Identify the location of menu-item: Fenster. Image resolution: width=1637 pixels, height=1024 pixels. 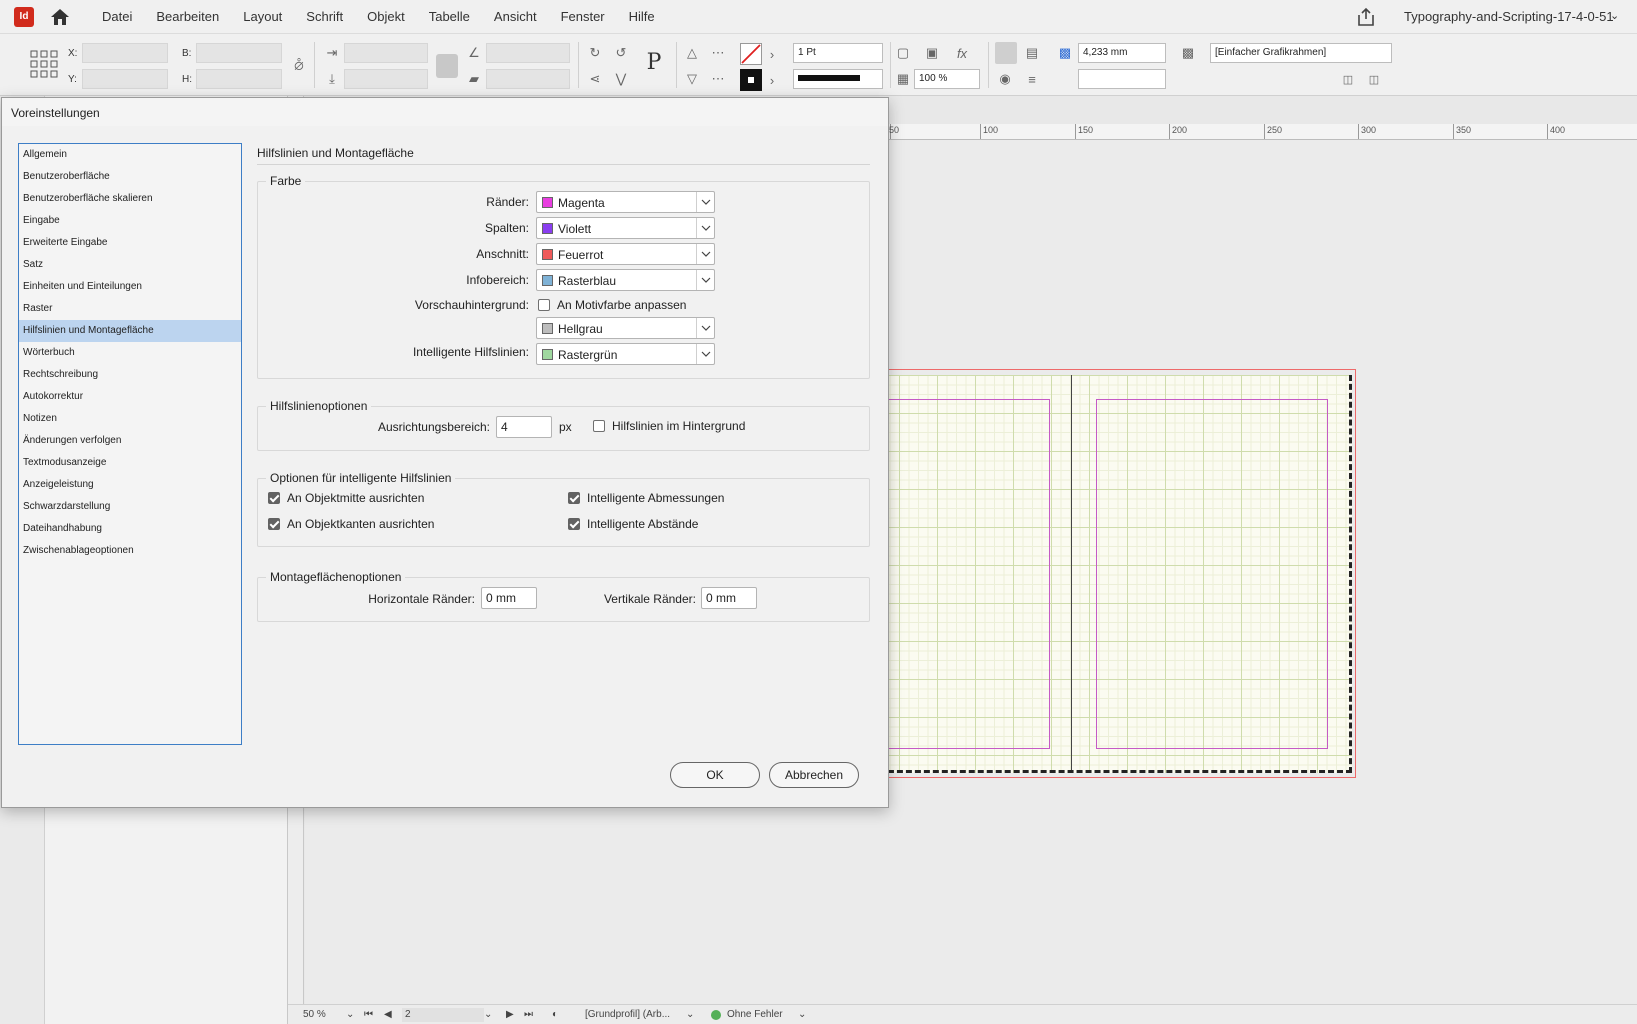
(583, 16).